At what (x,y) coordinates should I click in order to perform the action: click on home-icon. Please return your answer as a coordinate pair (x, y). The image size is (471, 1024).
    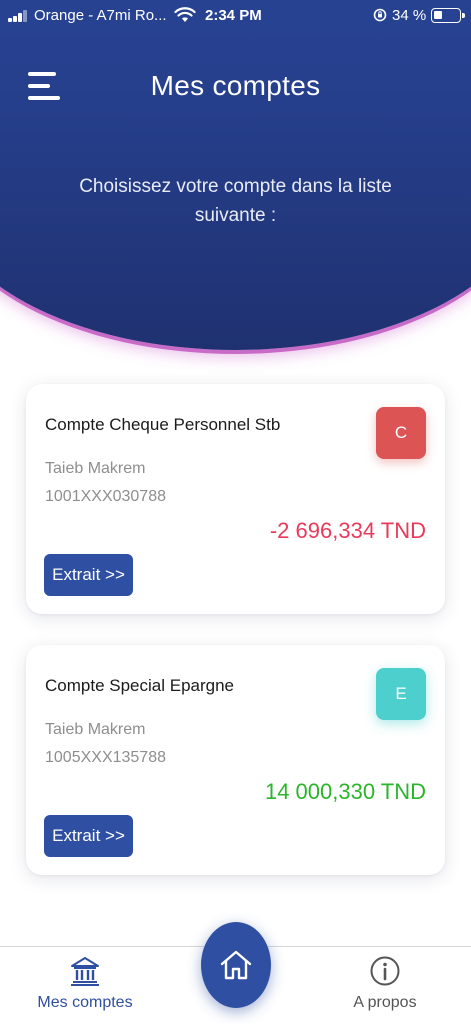
    Looking at the image, I should click on (236, 965).